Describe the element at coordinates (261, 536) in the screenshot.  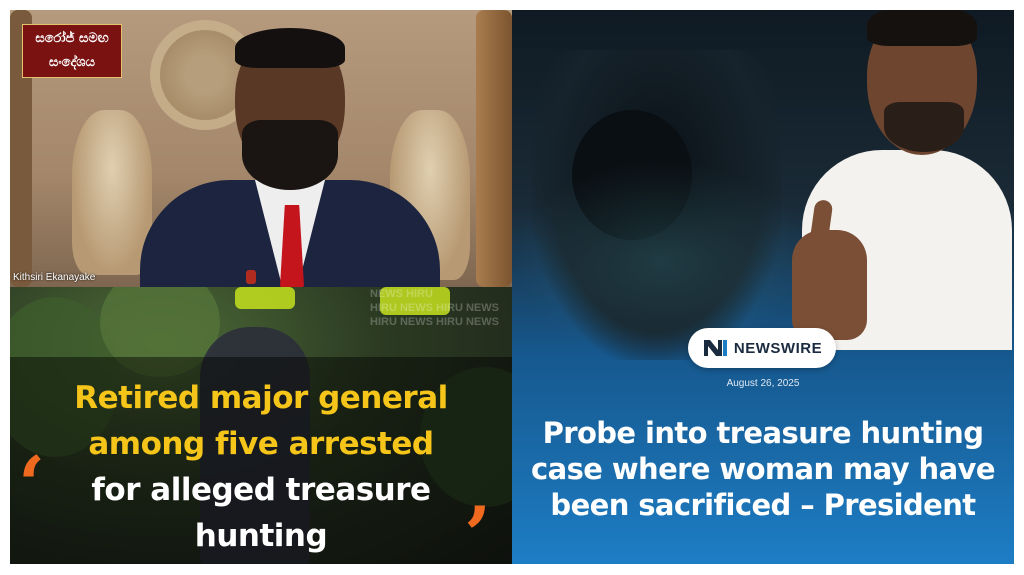
I see `headline-line: hunting` at that location.